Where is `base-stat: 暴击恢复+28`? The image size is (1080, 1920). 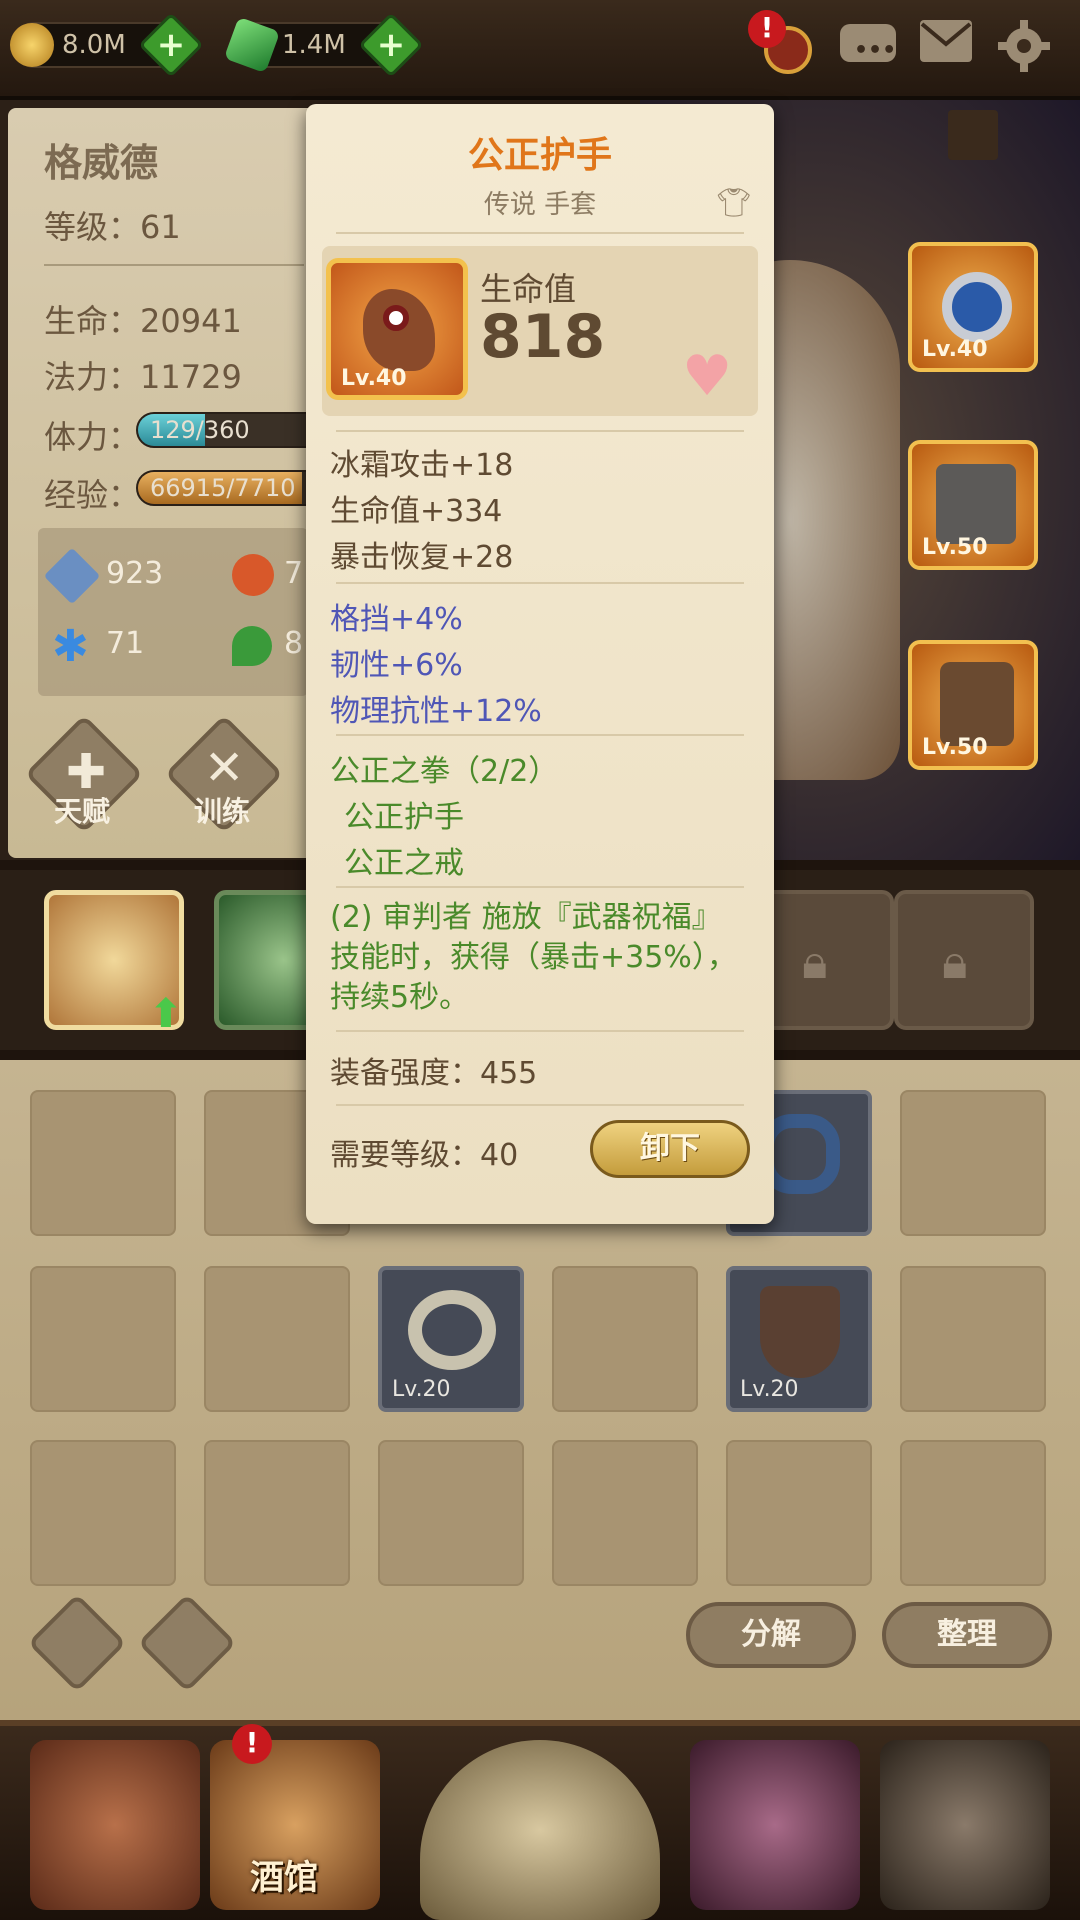 base-stat: 暴击恢复+28 is located at coordinates (422, 557).